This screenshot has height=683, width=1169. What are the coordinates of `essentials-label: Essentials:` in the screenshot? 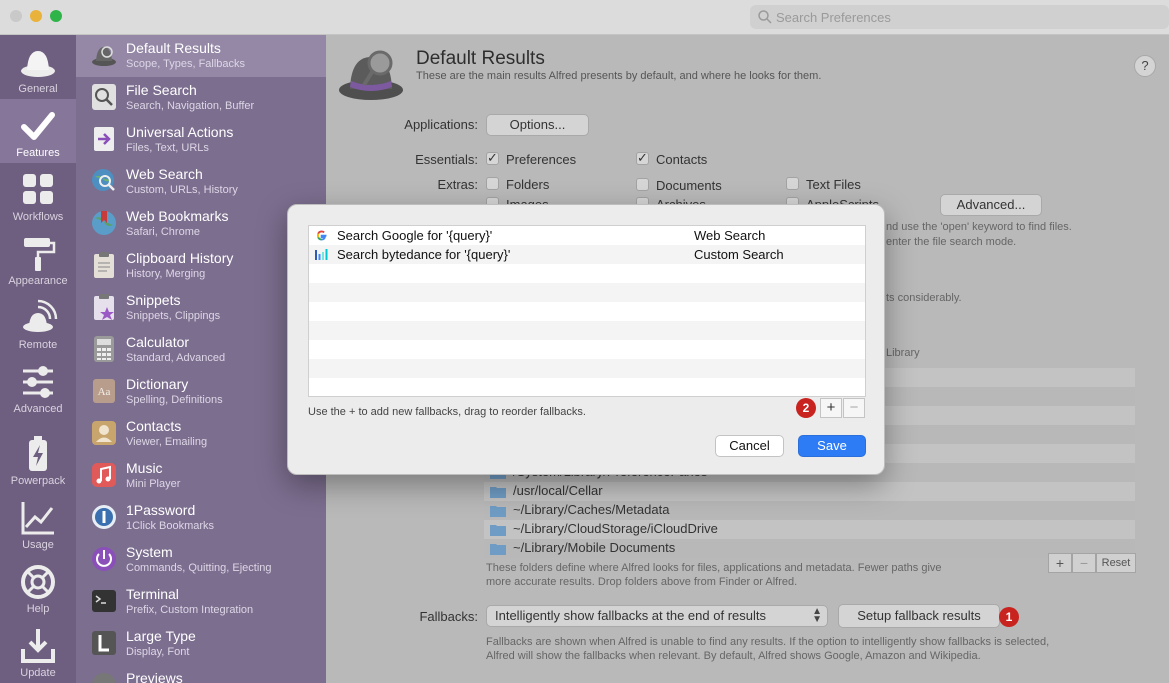 It's located at (446, 159).